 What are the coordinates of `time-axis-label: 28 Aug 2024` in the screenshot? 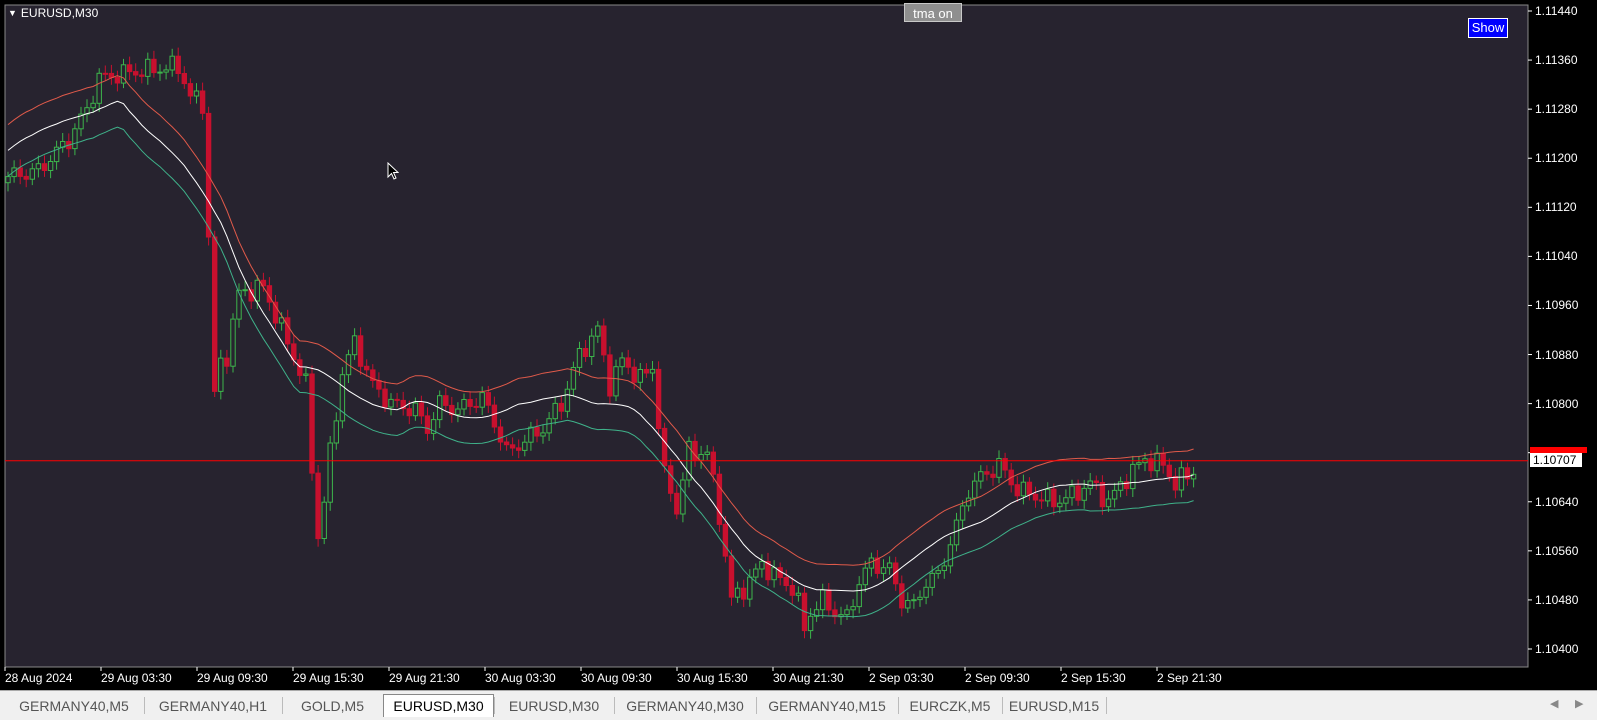 It's located at (39, 678).